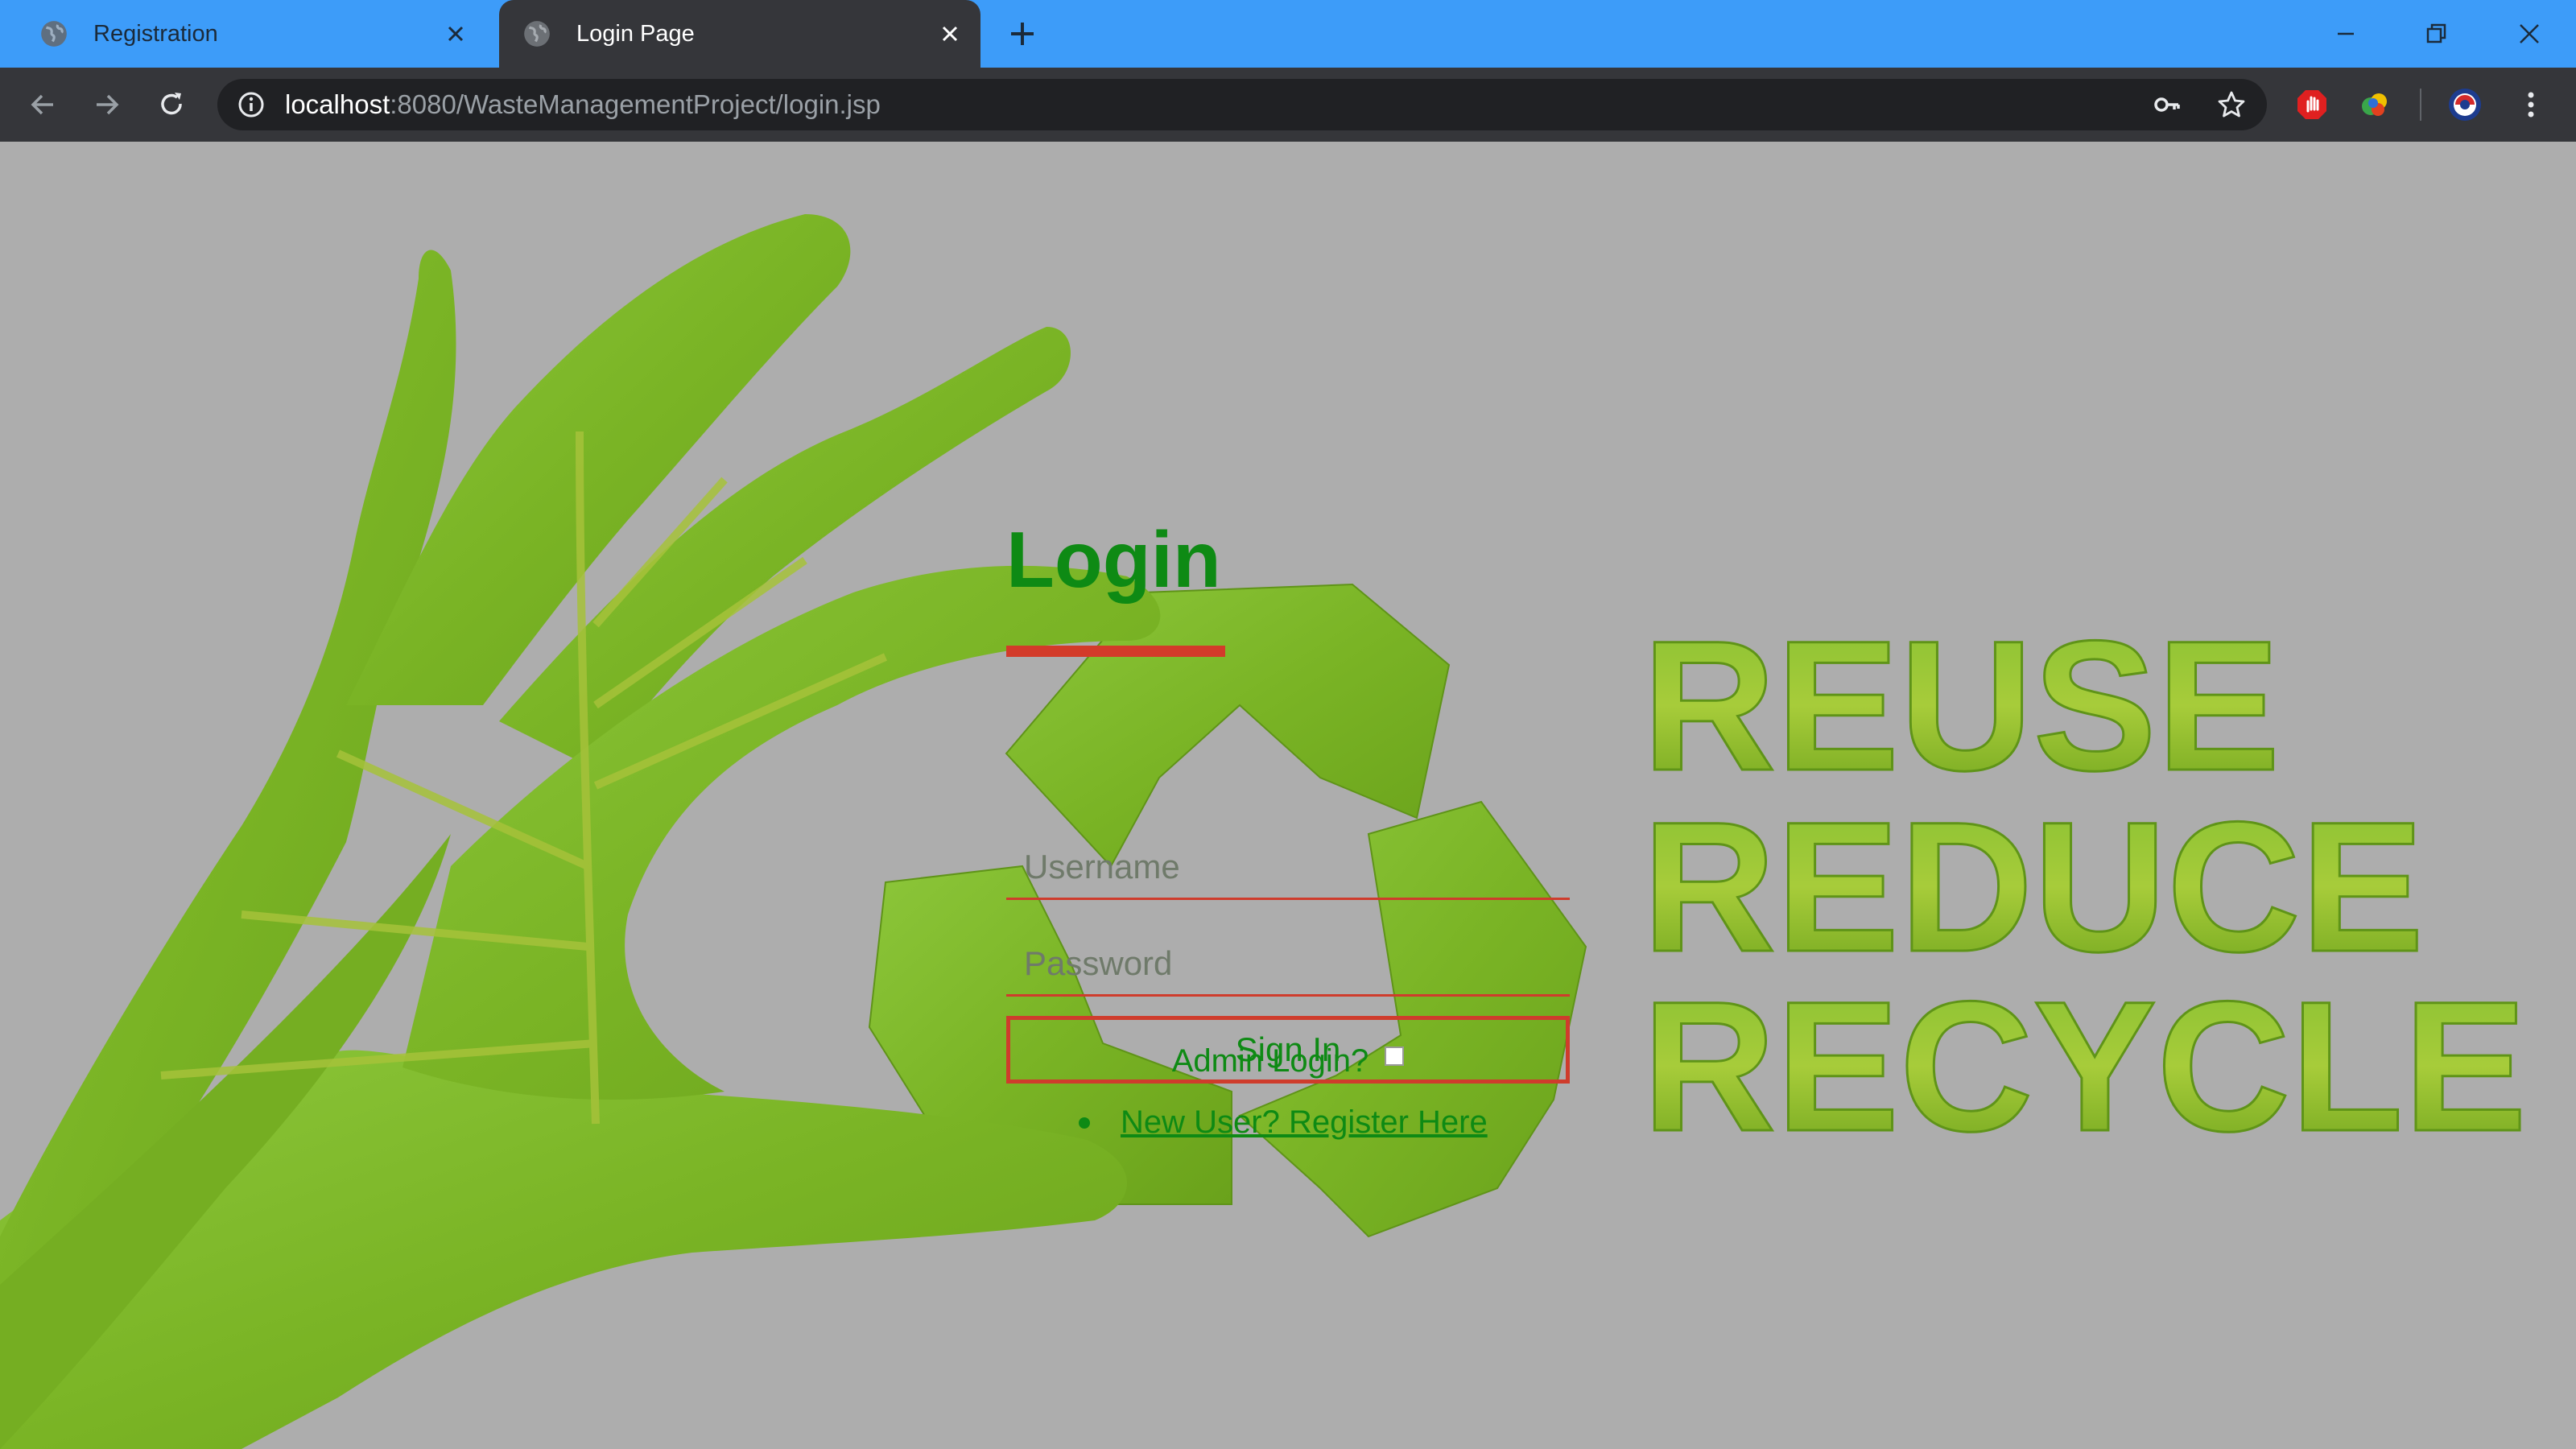  What do you see at coordinates (2231, 105) in the screenshot?
I see `bookmark-star-icon` at bounding box center [2231, 105].